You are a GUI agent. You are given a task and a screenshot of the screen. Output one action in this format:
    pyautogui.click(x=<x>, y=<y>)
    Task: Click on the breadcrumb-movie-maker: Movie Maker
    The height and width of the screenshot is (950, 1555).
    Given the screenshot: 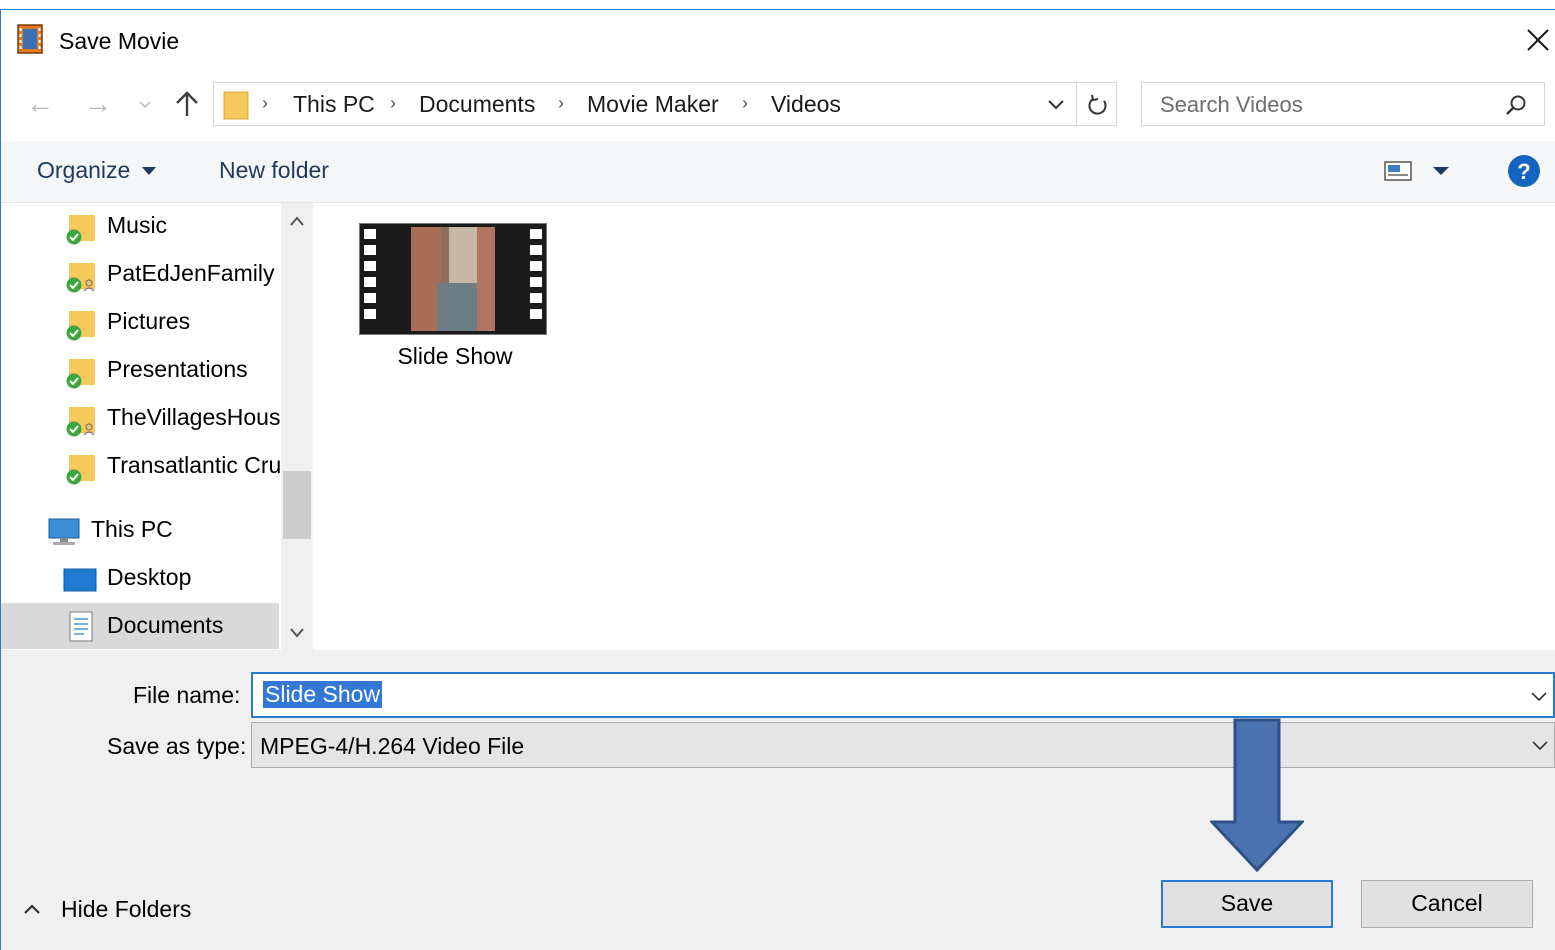 What is the action you would take?
    pyautogui.click(x=653, y=104)
    